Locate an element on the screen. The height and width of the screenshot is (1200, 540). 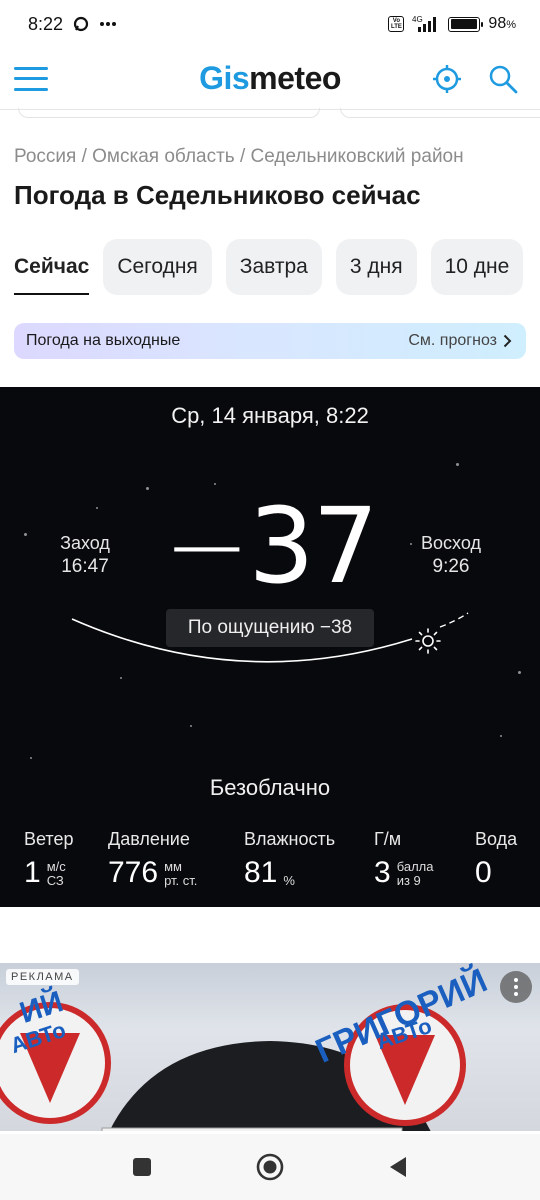
sunrise-info: Восход 9:26 is located at coordinates (451, 555).